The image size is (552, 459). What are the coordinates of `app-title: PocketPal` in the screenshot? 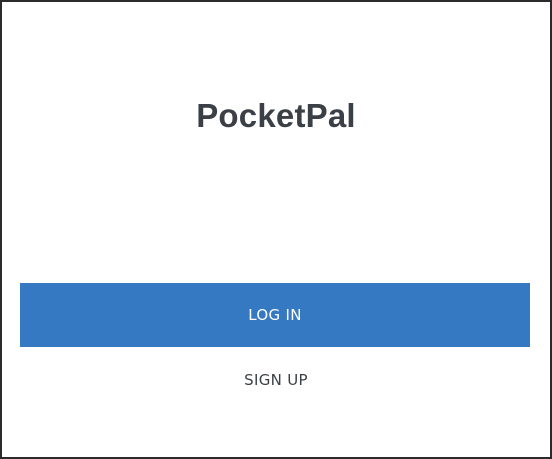 It's located at (276, 115).